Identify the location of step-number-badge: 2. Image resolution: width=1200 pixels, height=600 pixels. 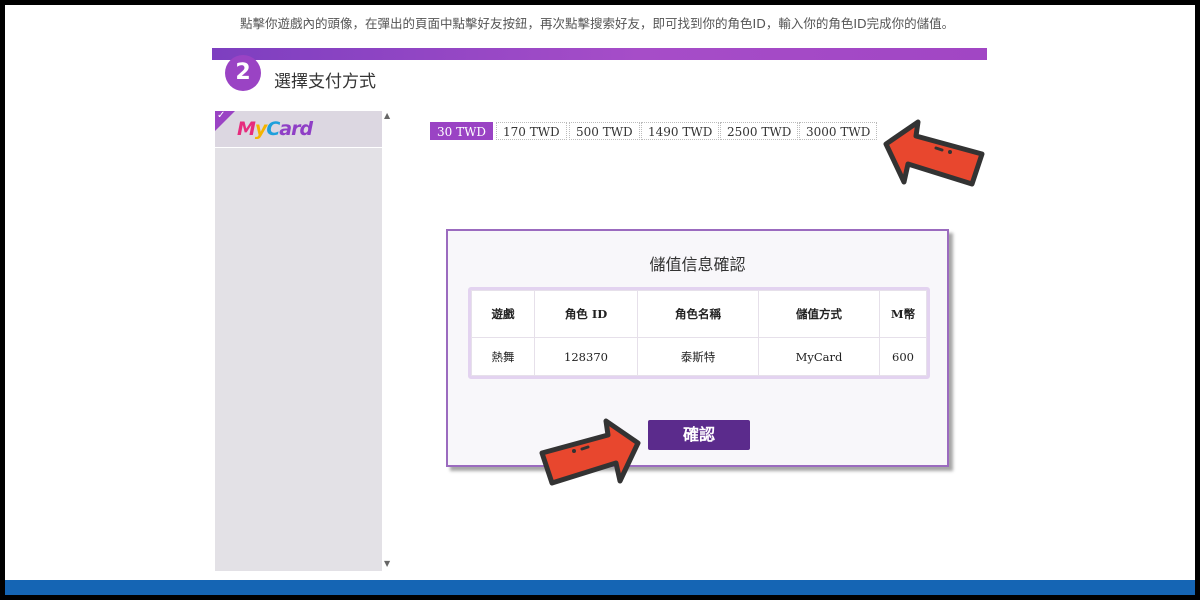
(243, 73).